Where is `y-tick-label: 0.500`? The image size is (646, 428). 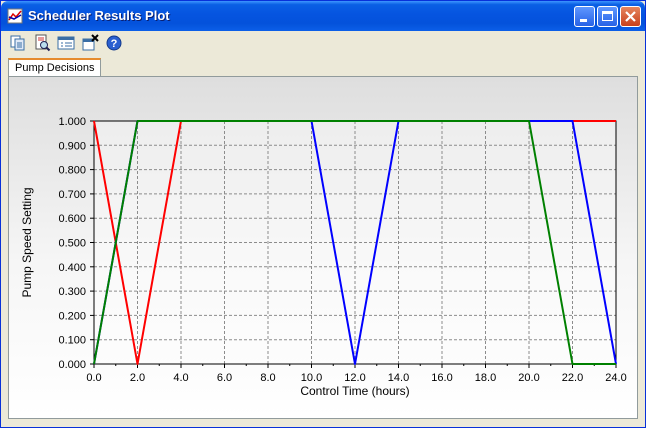 y-tick-label: 0.500 is located at coordinates (72, 244).